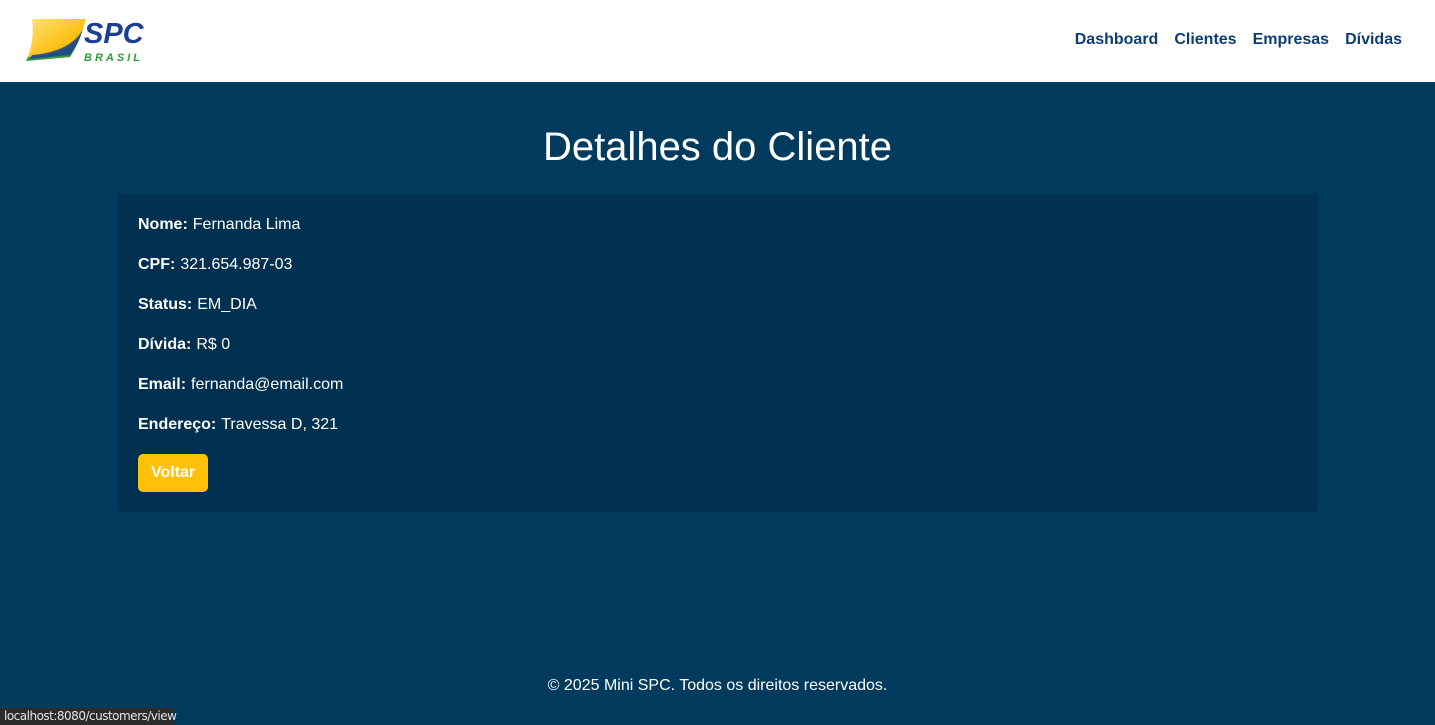 This screenshot has width=1435, height=725. What do you see at coordinates (157, 264) in the screenshot?
I see `field-label: CPF:` at bounding box center [157, 264].